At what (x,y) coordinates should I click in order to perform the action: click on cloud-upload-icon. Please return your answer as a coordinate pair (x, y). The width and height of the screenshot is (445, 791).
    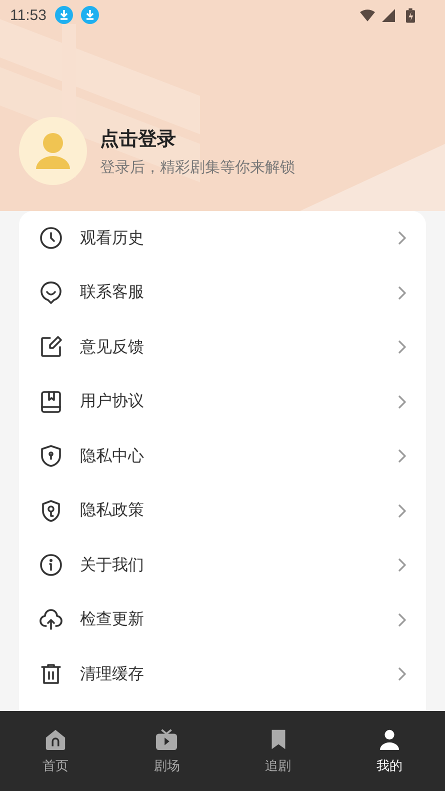
    Looking at the image, I should click on (51, 620).